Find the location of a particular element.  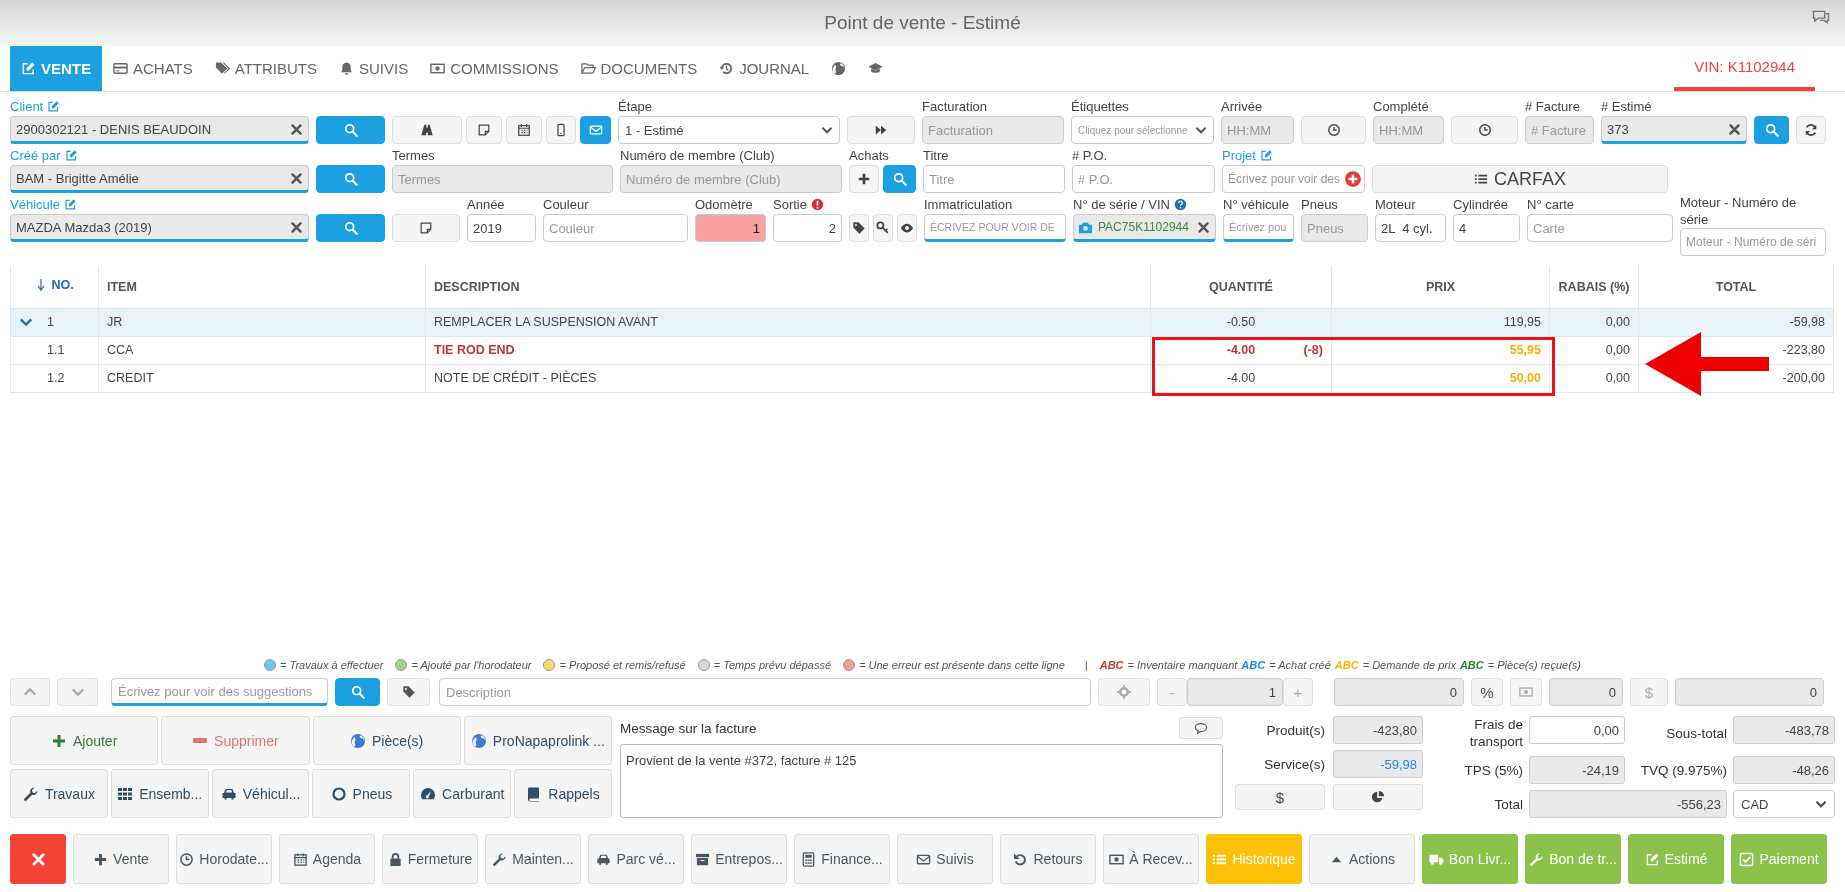

carfax-button: CARFAX is located at coordinates (1520, 179).